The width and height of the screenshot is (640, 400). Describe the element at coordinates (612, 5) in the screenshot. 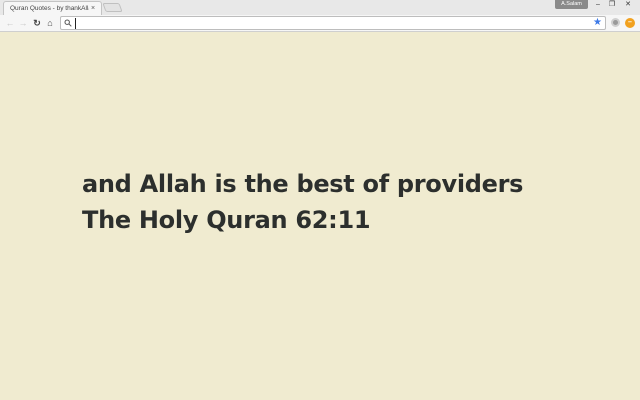

I see `maximize-icon: ❐` at that location.